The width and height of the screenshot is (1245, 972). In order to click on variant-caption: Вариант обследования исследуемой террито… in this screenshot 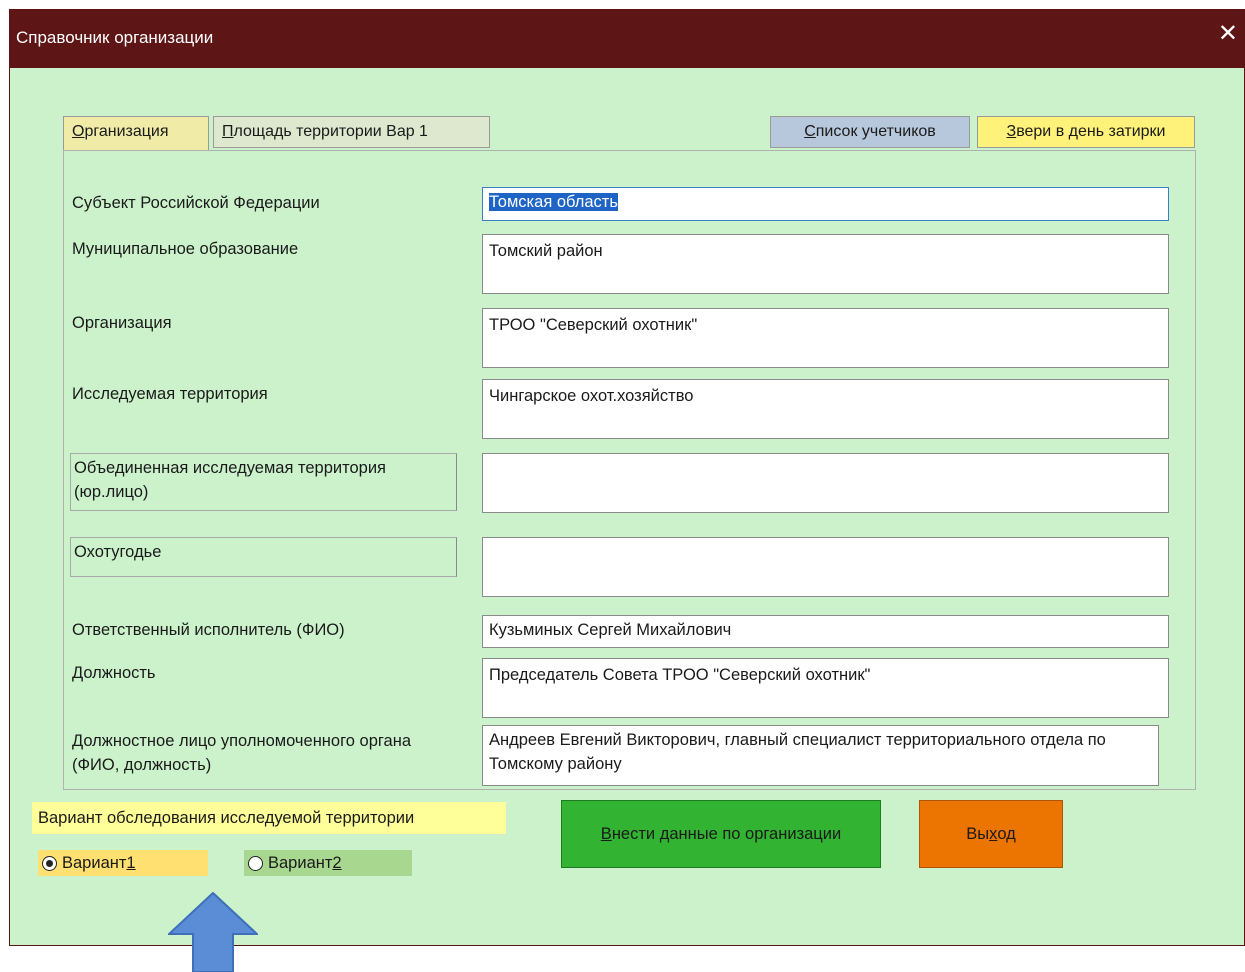, I will do `click(269, 818)`.